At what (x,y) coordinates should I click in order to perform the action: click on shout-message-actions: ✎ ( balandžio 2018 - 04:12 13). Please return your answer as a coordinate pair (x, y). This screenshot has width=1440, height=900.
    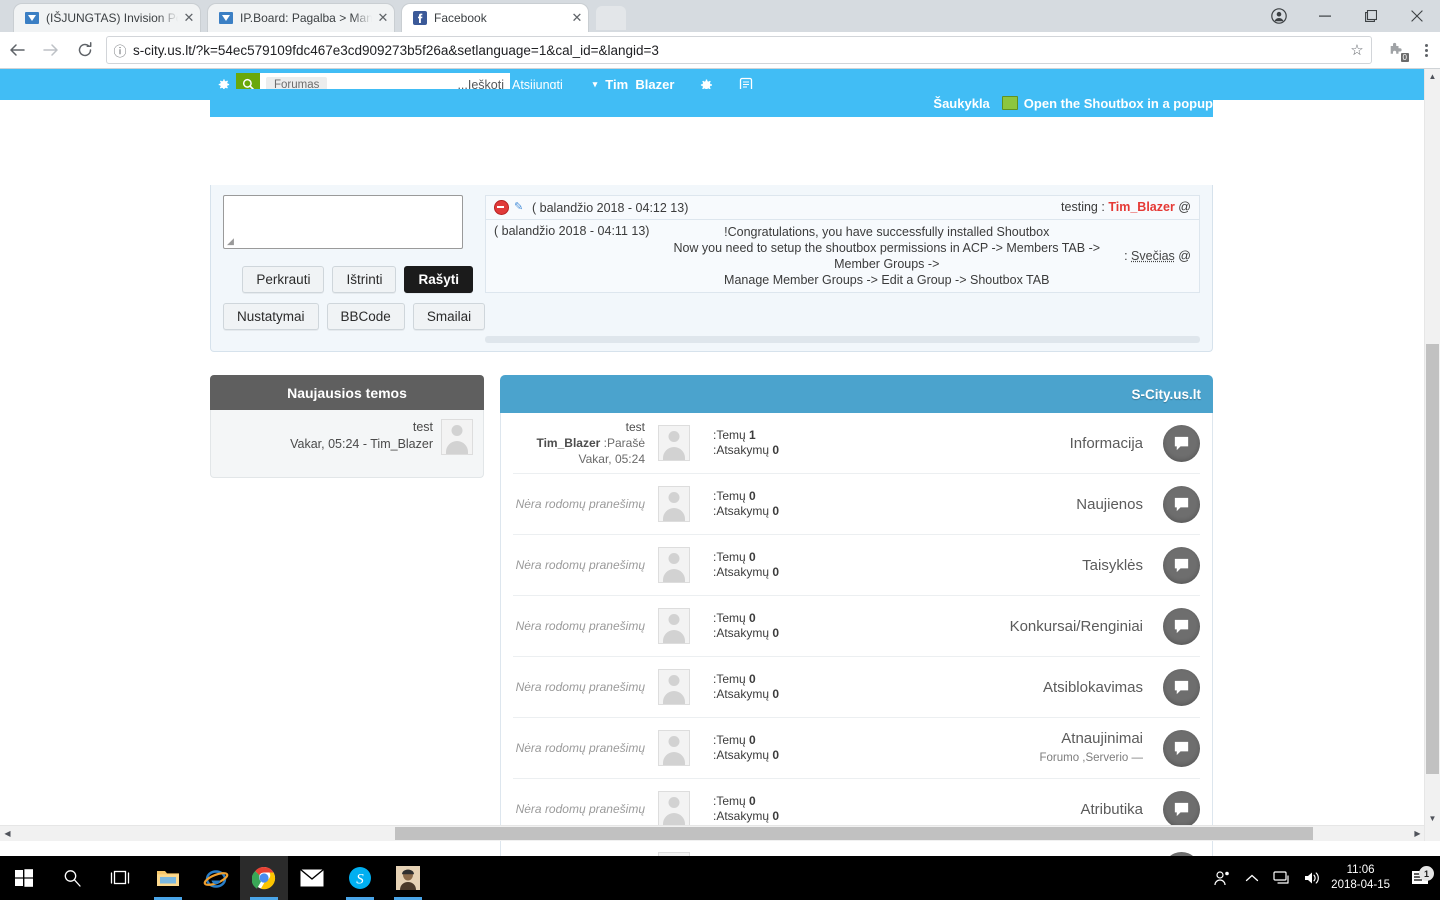
    Looking at the image, I should click on (591, 207).